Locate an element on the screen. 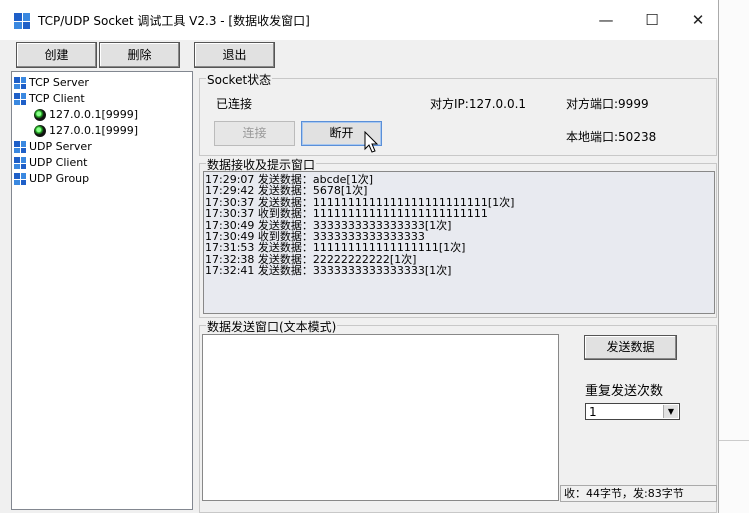  socket-status-label: Socket状态 is located at coordinates (239, 79).